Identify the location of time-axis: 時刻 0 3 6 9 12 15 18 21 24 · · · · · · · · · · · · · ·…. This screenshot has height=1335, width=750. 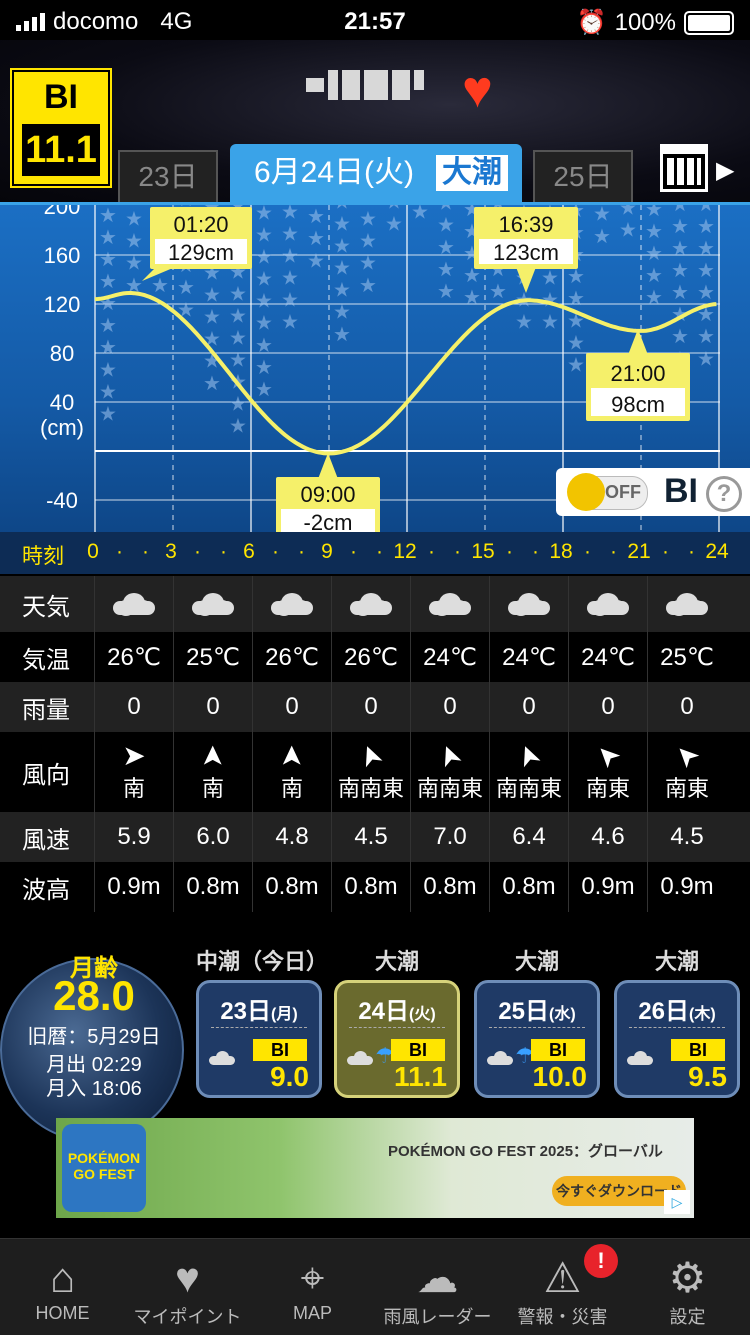
(375, 553).